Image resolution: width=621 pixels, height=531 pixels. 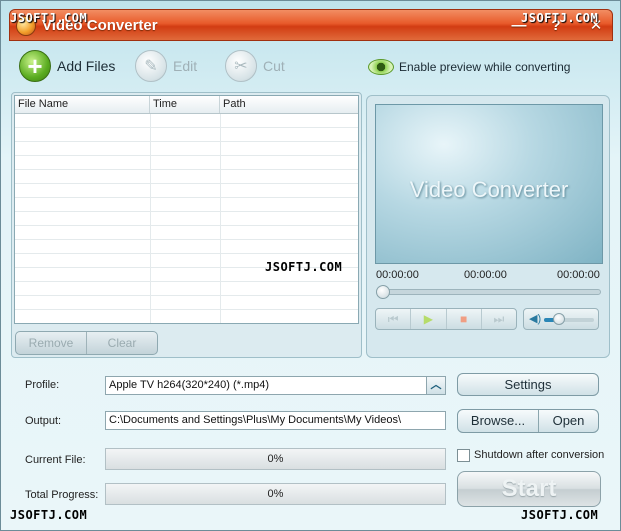 I want to click on preview-screen-title: Video Converter, so click(x=489, y=189).